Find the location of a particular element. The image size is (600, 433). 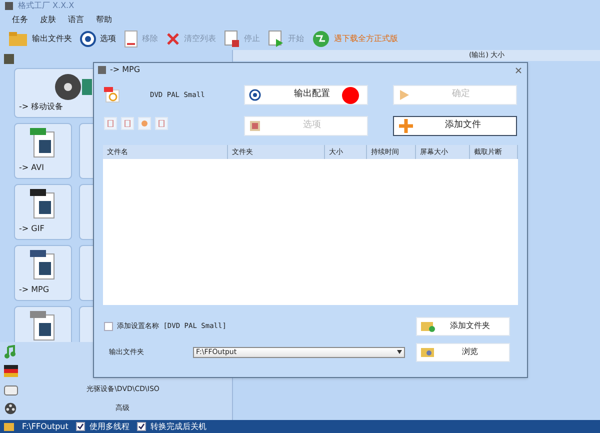

tile-label: -> MPG is located at coordinates (34, 290).